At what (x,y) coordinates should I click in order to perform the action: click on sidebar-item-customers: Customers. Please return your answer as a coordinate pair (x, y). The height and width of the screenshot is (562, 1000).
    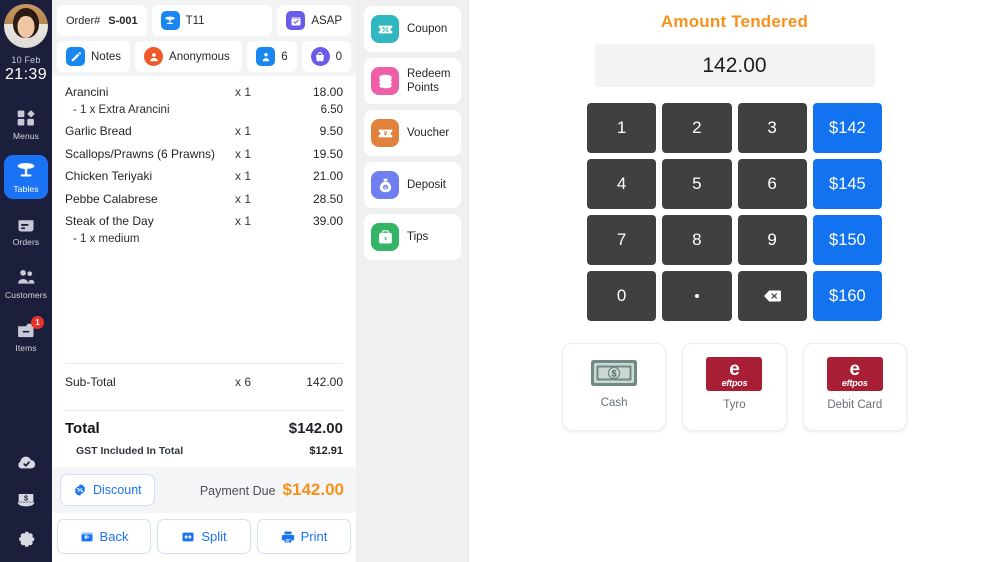
    Looking at the image, I should click on (26, 283).